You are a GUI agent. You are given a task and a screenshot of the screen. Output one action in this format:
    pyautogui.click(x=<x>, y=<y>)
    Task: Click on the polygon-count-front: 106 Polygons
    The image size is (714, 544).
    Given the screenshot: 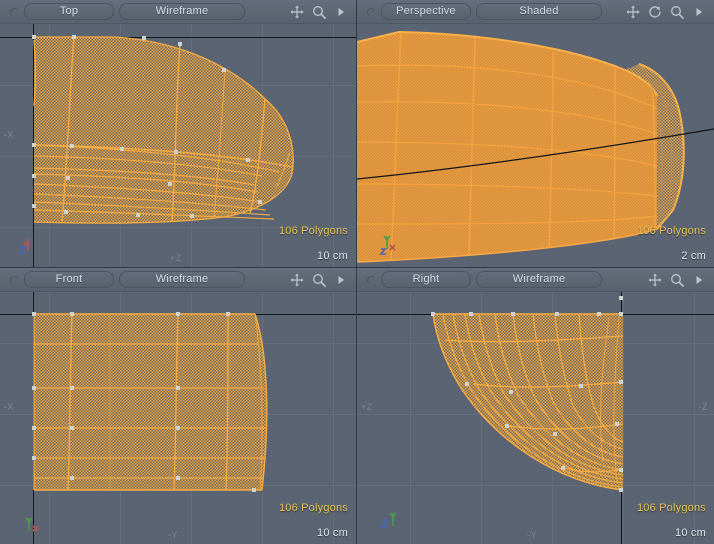 What is the action you would take?
    pyautogui.click(x=313, y=508)
    